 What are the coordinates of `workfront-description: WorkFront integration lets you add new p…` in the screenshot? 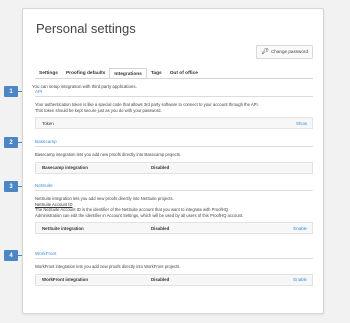 It's located at (108, 266).